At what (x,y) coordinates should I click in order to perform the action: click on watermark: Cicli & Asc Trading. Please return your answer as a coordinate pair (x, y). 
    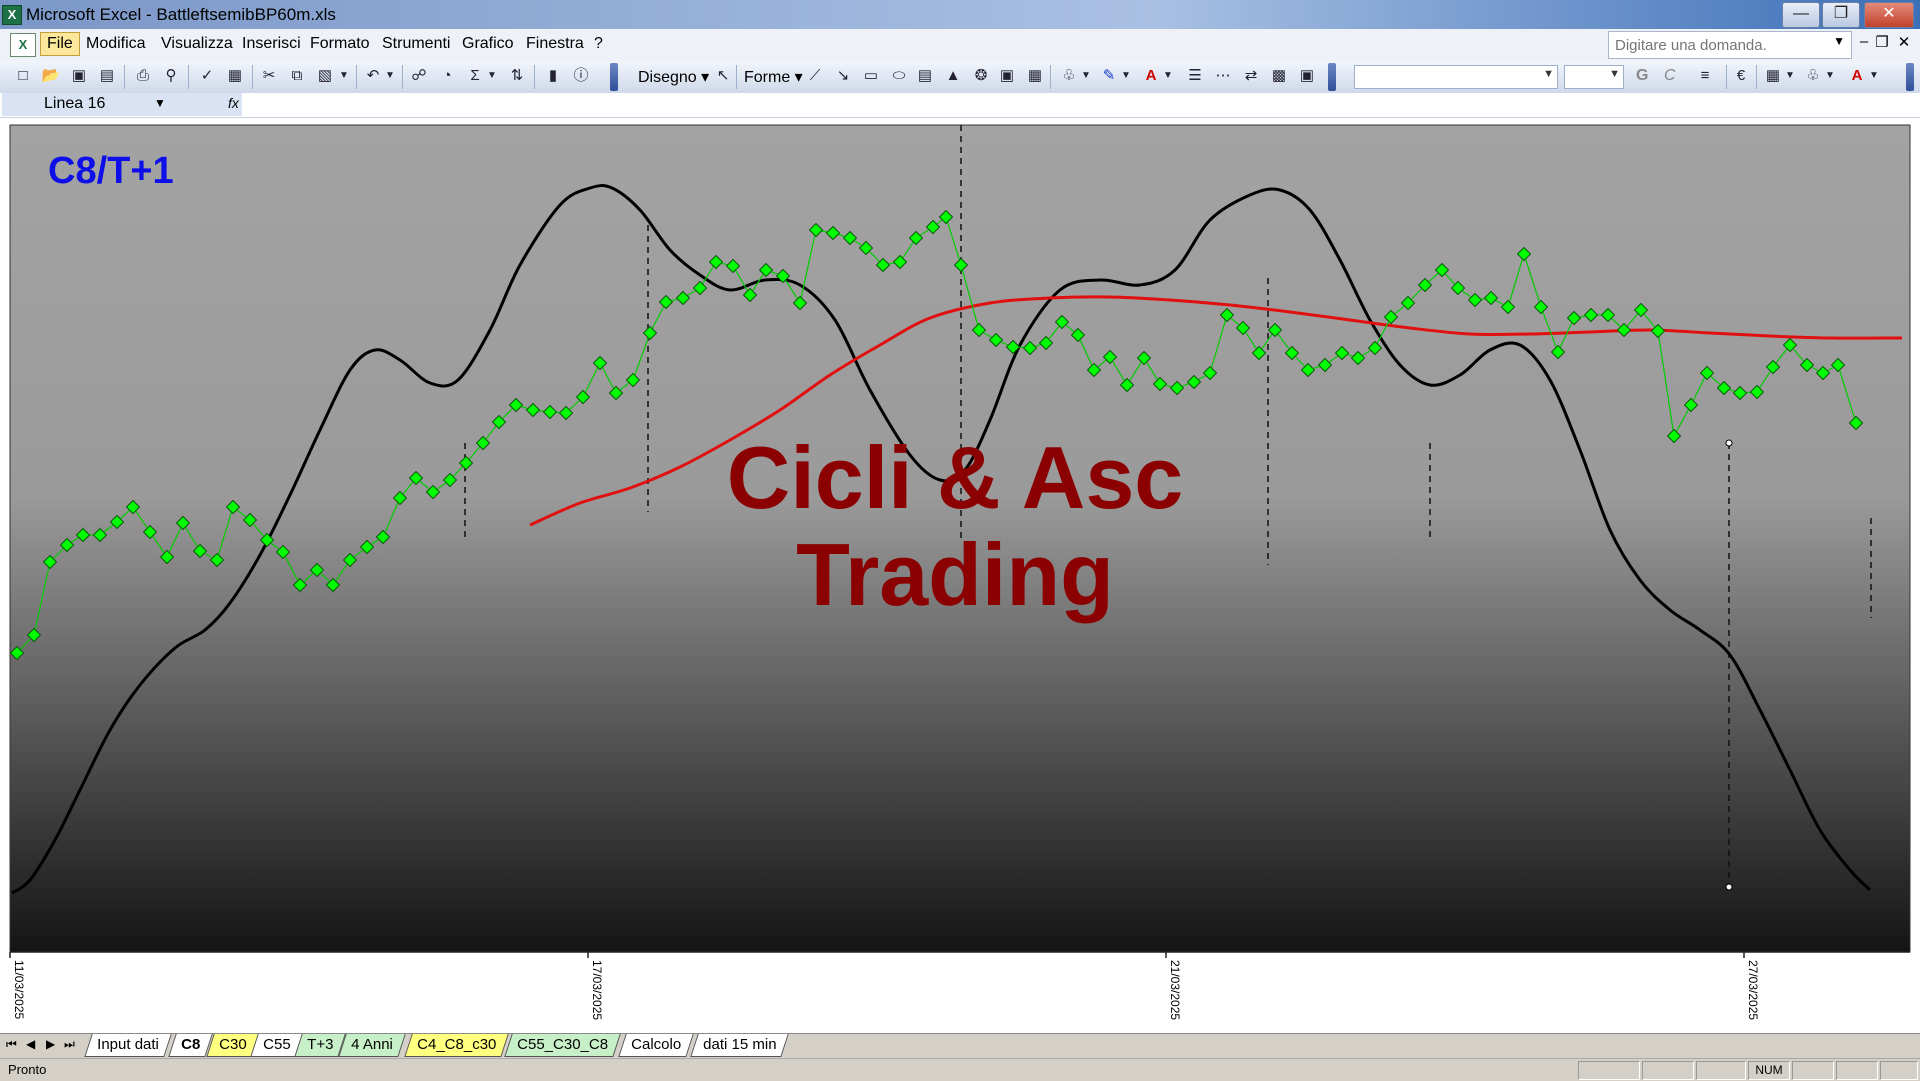
    Looking at the image, I should click on (955, 526).